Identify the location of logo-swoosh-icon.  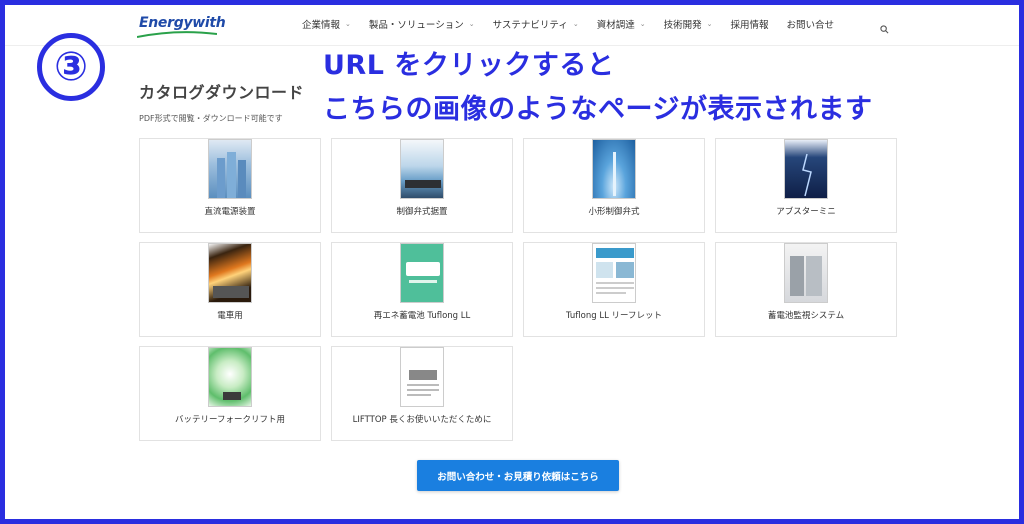
(177, 34).